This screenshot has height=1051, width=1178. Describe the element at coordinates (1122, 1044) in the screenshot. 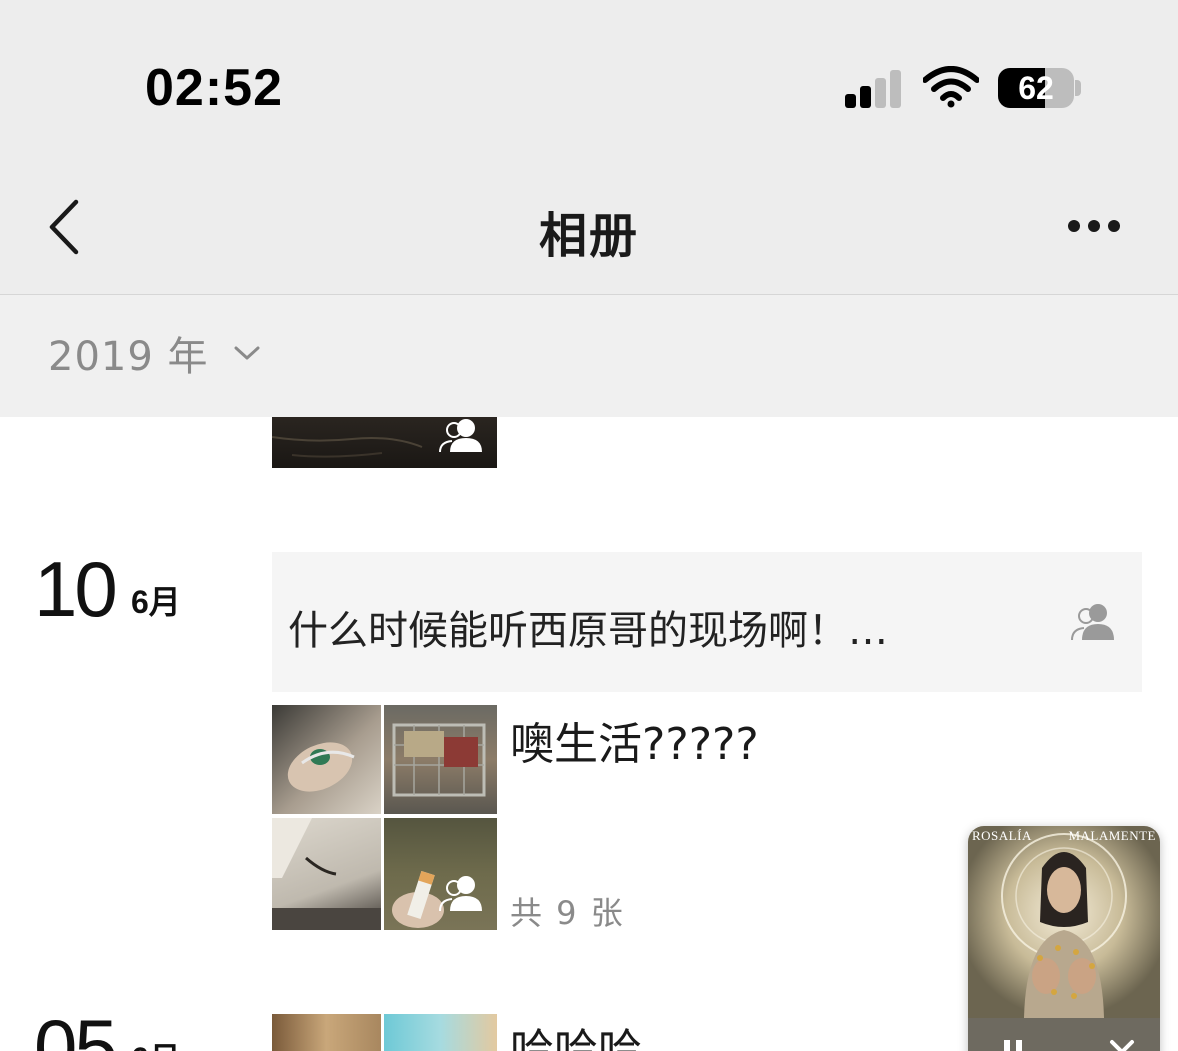

I see `close-icon` at that location.